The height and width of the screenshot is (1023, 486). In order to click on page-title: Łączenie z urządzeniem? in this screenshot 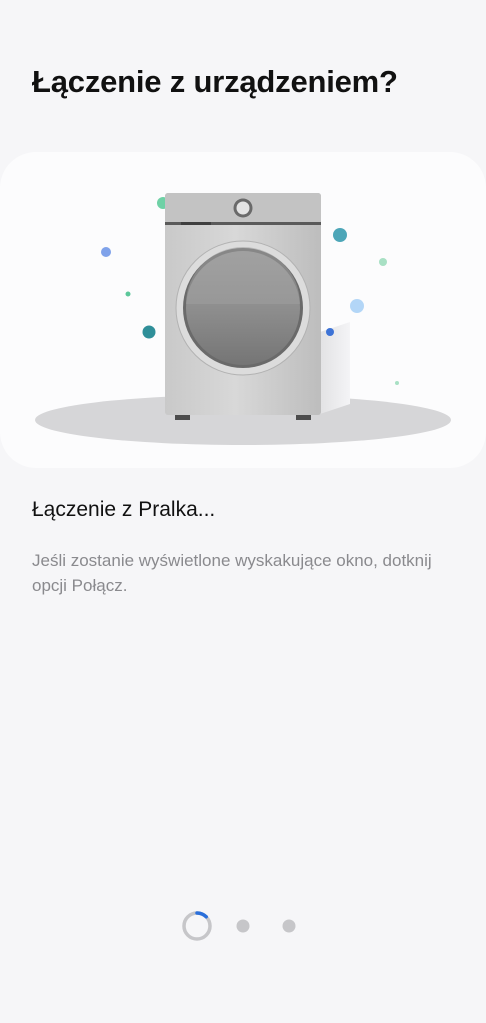, I will do `click(215, 81)`.